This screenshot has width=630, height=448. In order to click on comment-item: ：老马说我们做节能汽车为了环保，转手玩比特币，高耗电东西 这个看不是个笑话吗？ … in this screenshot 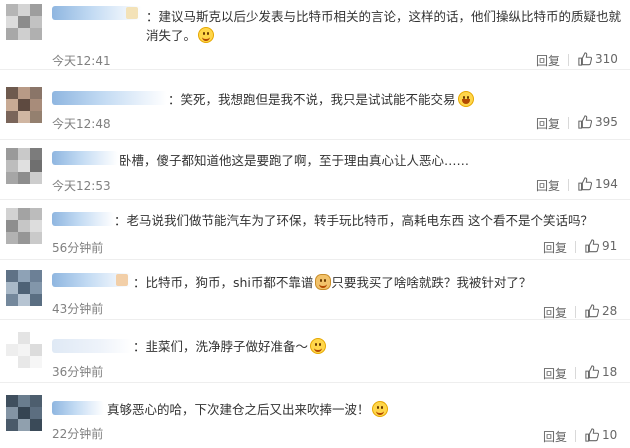, I will do `click(315, 230)`.